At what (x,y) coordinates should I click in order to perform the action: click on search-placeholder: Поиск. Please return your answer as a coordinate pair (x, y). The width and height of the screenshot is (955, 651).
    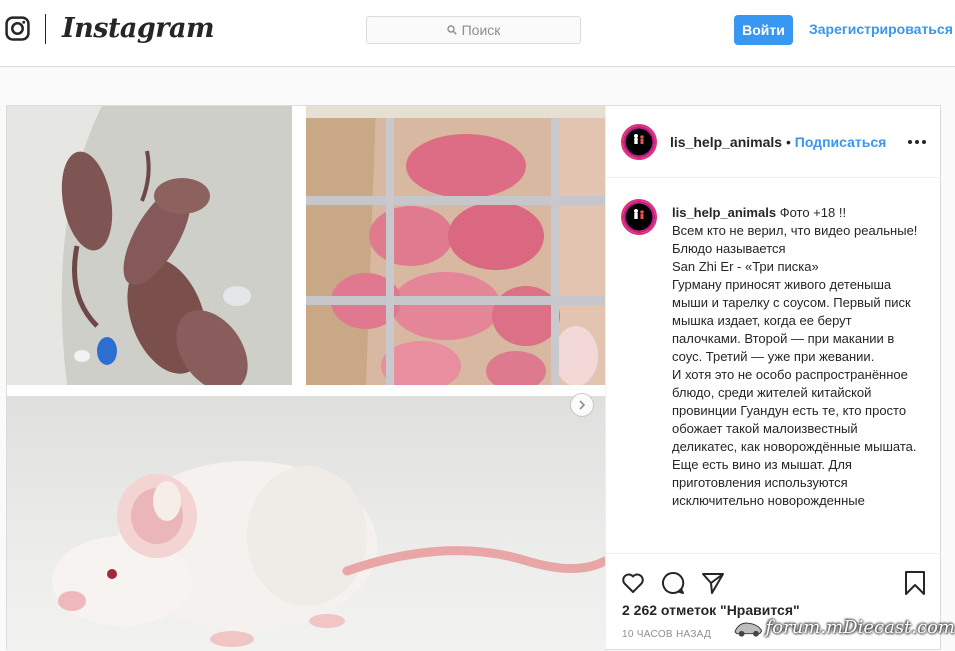
    Looking at the image, I should click on (481, 30).